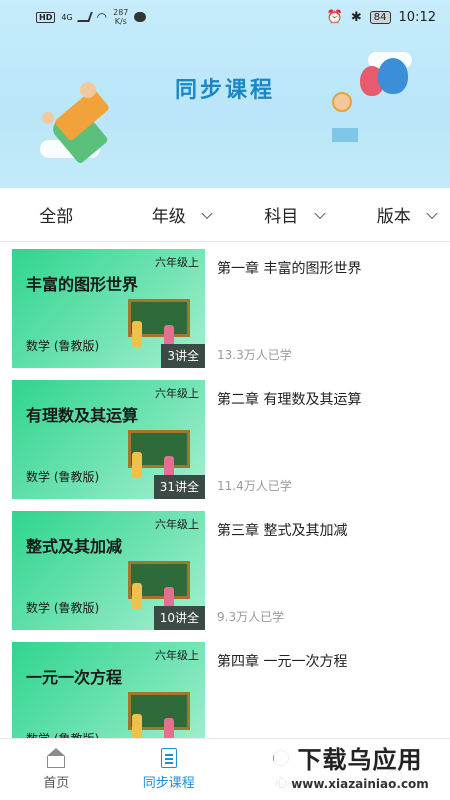 This screenshot has width=450, height=800. What do you see at coordinates (169, 728) in the screenshot?
I see `student-illustration` at bounding box center [169, 728].